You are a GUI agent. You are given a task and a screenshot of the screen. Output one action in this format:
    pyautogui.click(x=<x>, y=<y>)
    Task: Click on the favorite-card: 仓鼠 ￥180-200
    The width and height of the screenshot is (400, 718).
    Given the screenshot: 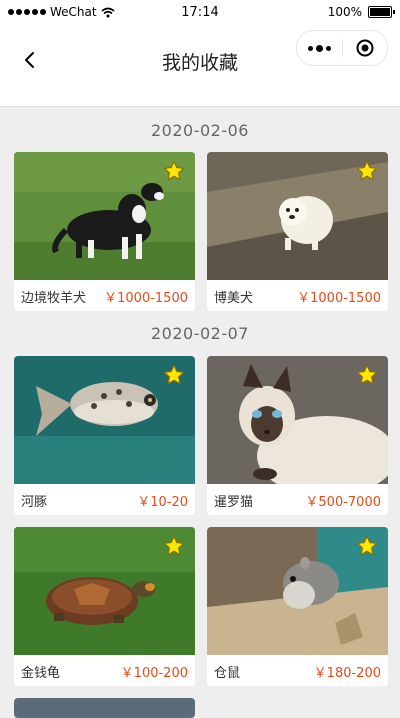 What is the action you would take?
    pyautogui.click(x=297, y=606)
    